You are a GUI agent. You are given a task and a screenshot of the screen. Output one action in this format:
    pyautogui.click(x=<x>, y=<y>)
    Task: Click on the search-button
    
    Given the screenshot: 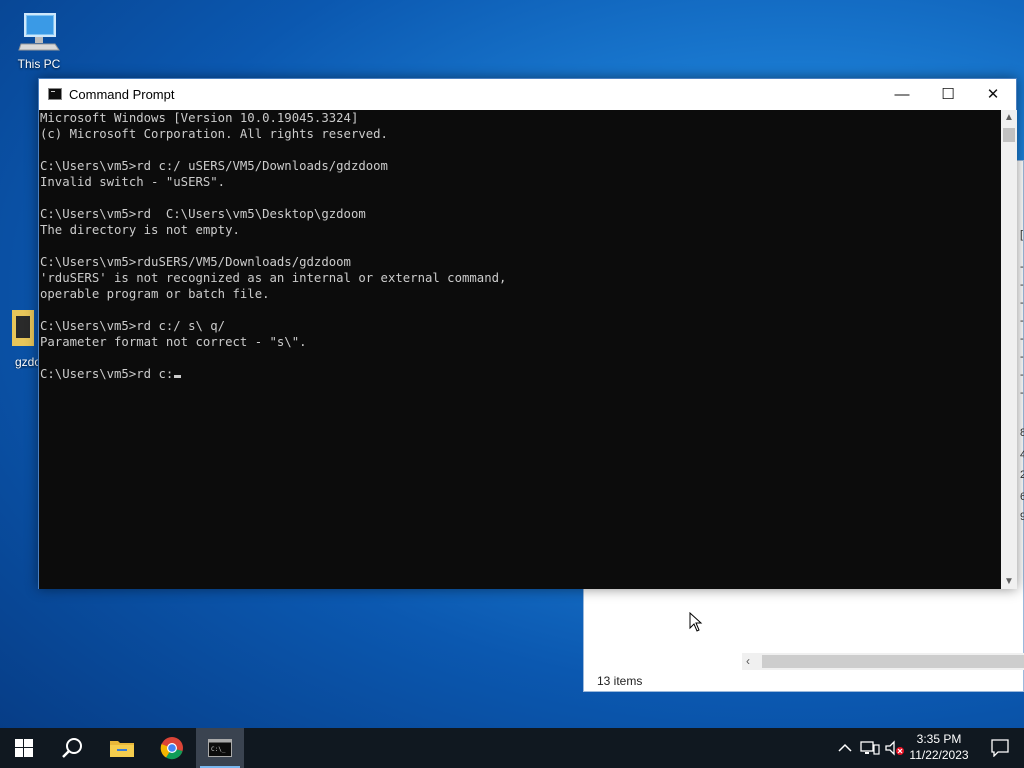 What is the action you would take?
    pyautogui.click(x=72, y=748)
    